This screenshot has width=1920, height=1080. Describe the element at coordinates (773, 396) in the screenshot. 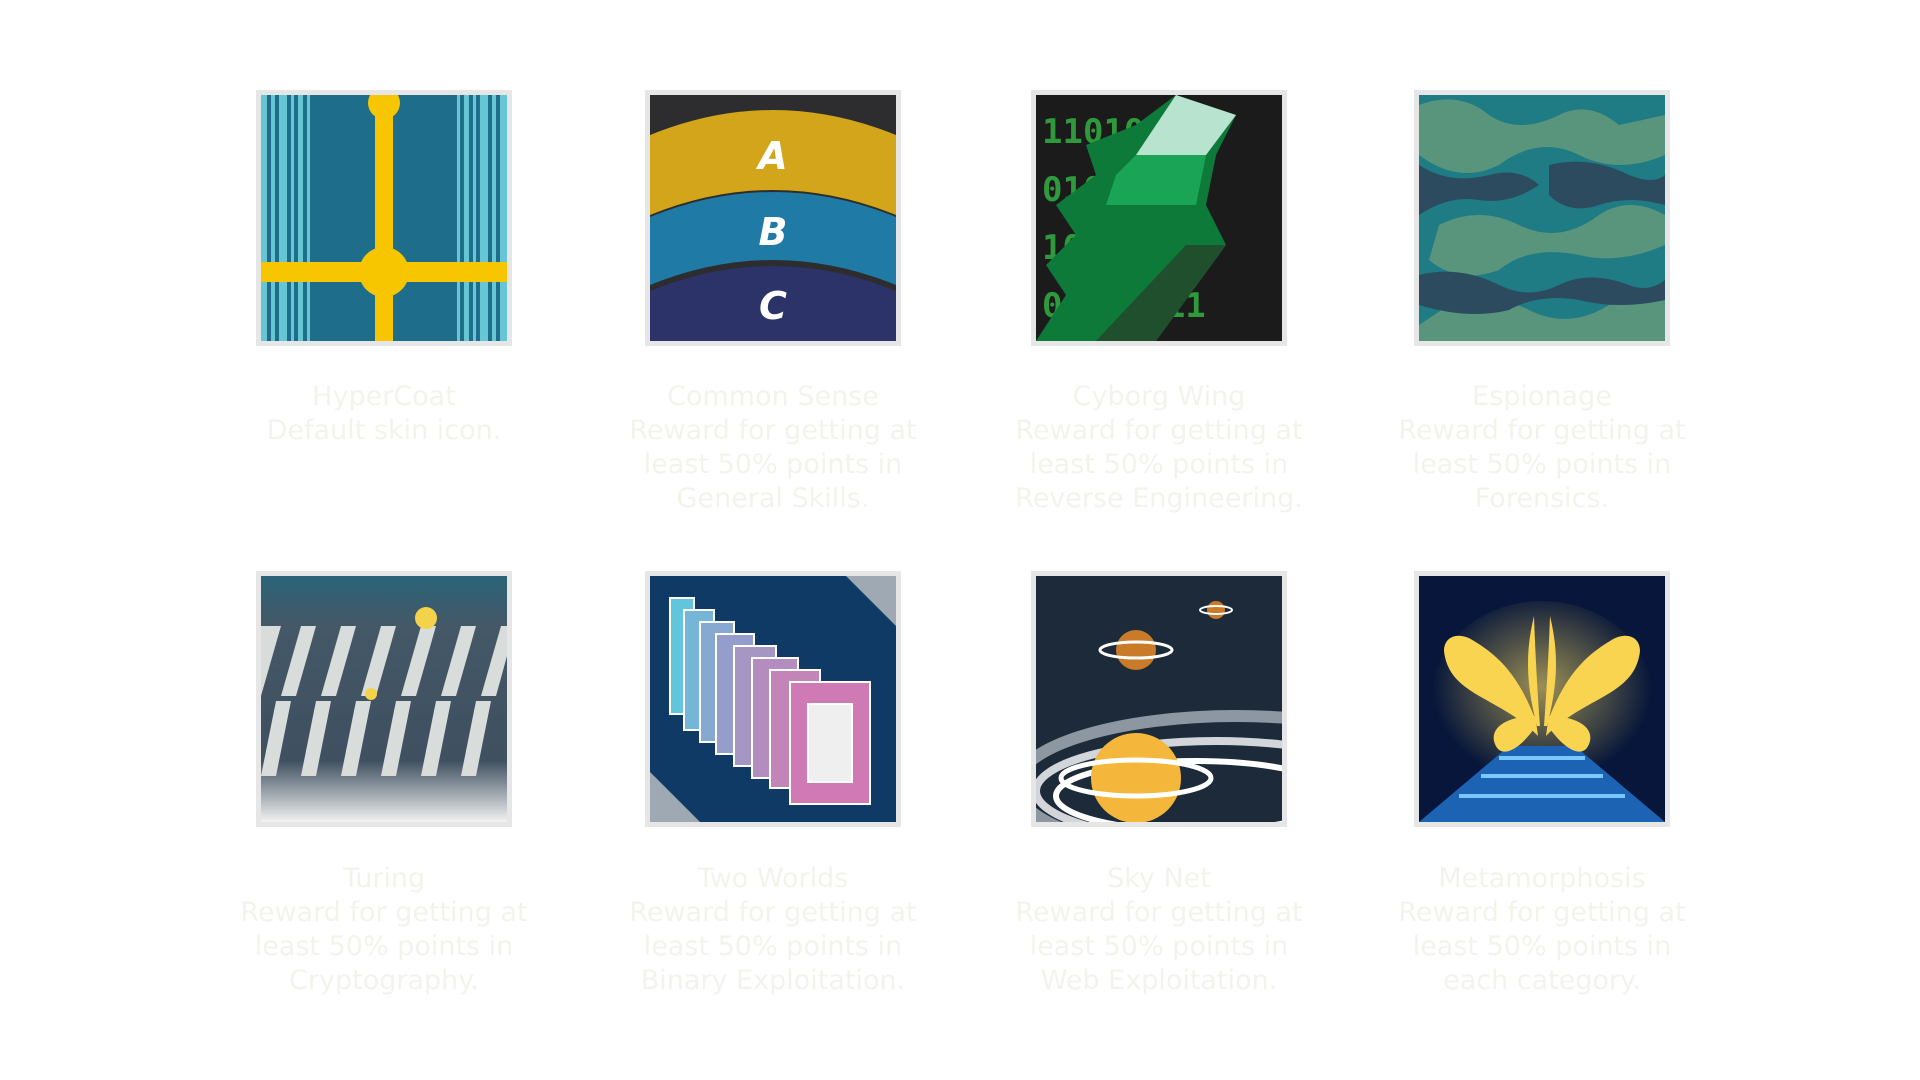

I see `skin-title: Common Sense` at that location.